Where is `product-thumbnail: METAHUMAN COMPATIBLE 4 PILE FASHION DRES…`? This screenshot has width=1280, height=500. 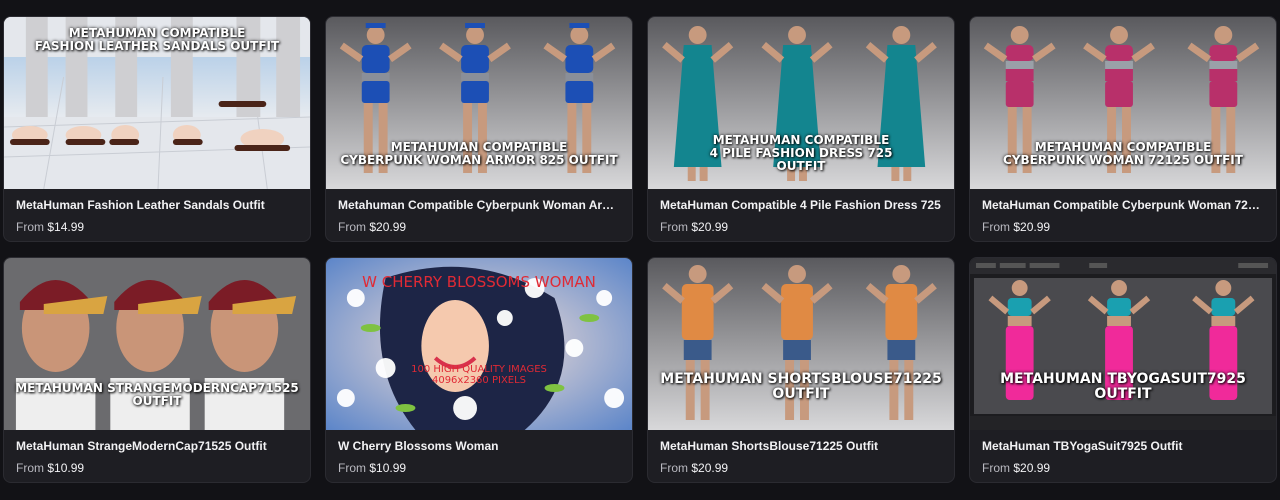 product-thumbnail: METAHUMAN COMPATIBLE 4 PILE FASHION DRES… is located at coordinates (801, 103).